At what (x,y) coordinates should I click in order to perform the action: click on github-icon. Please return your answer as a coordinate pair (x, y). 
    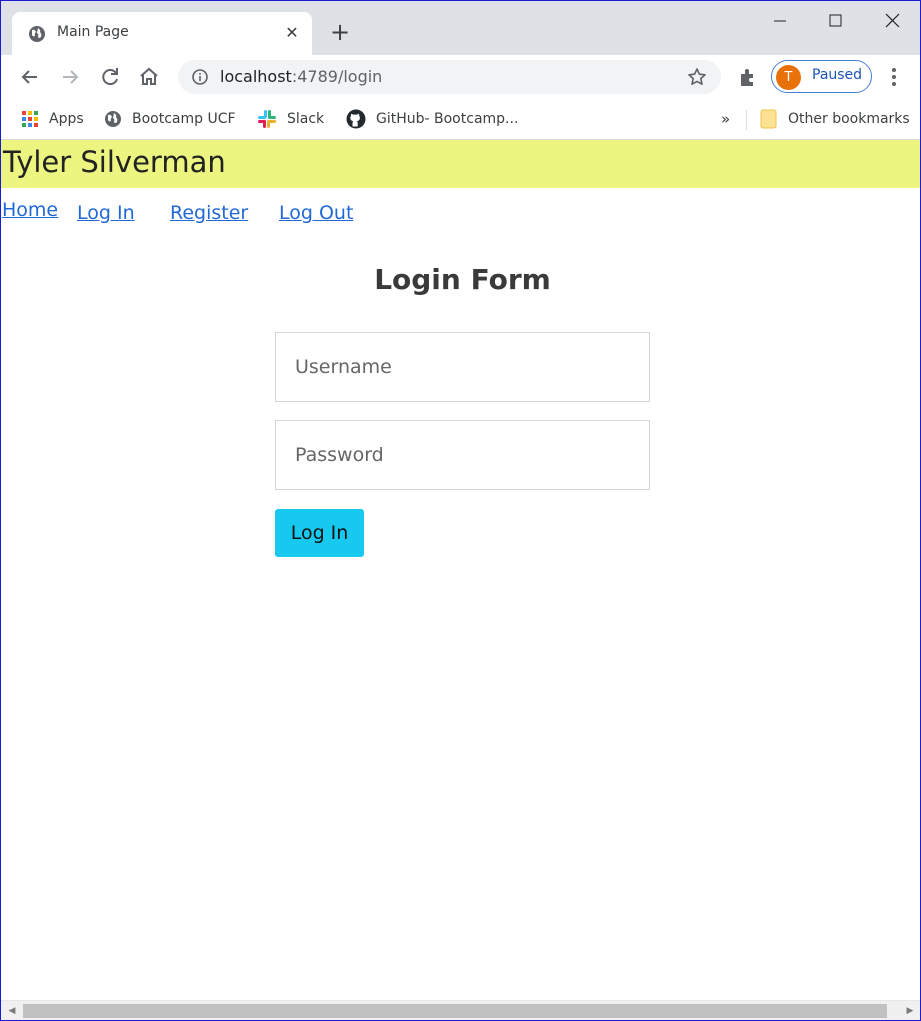
    Looking at the image, I should click on (356, 119).